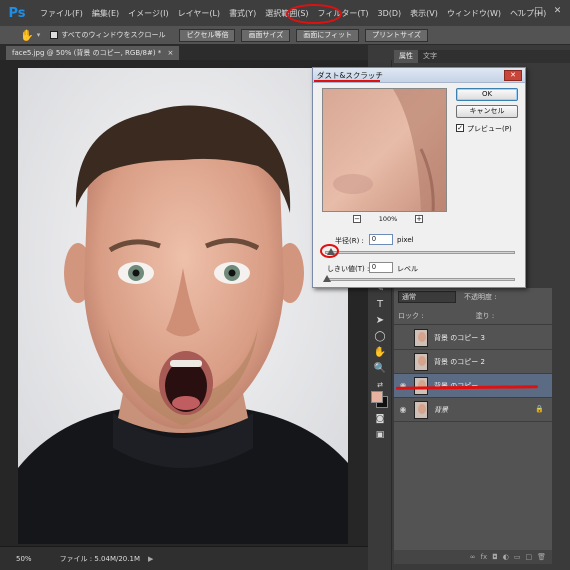 Image resolution: width=570 pixels, height=570 pixels. Describe the element at coordinates (411, 315) in the screenshot. I see `lock-label: ロック :` at that location.